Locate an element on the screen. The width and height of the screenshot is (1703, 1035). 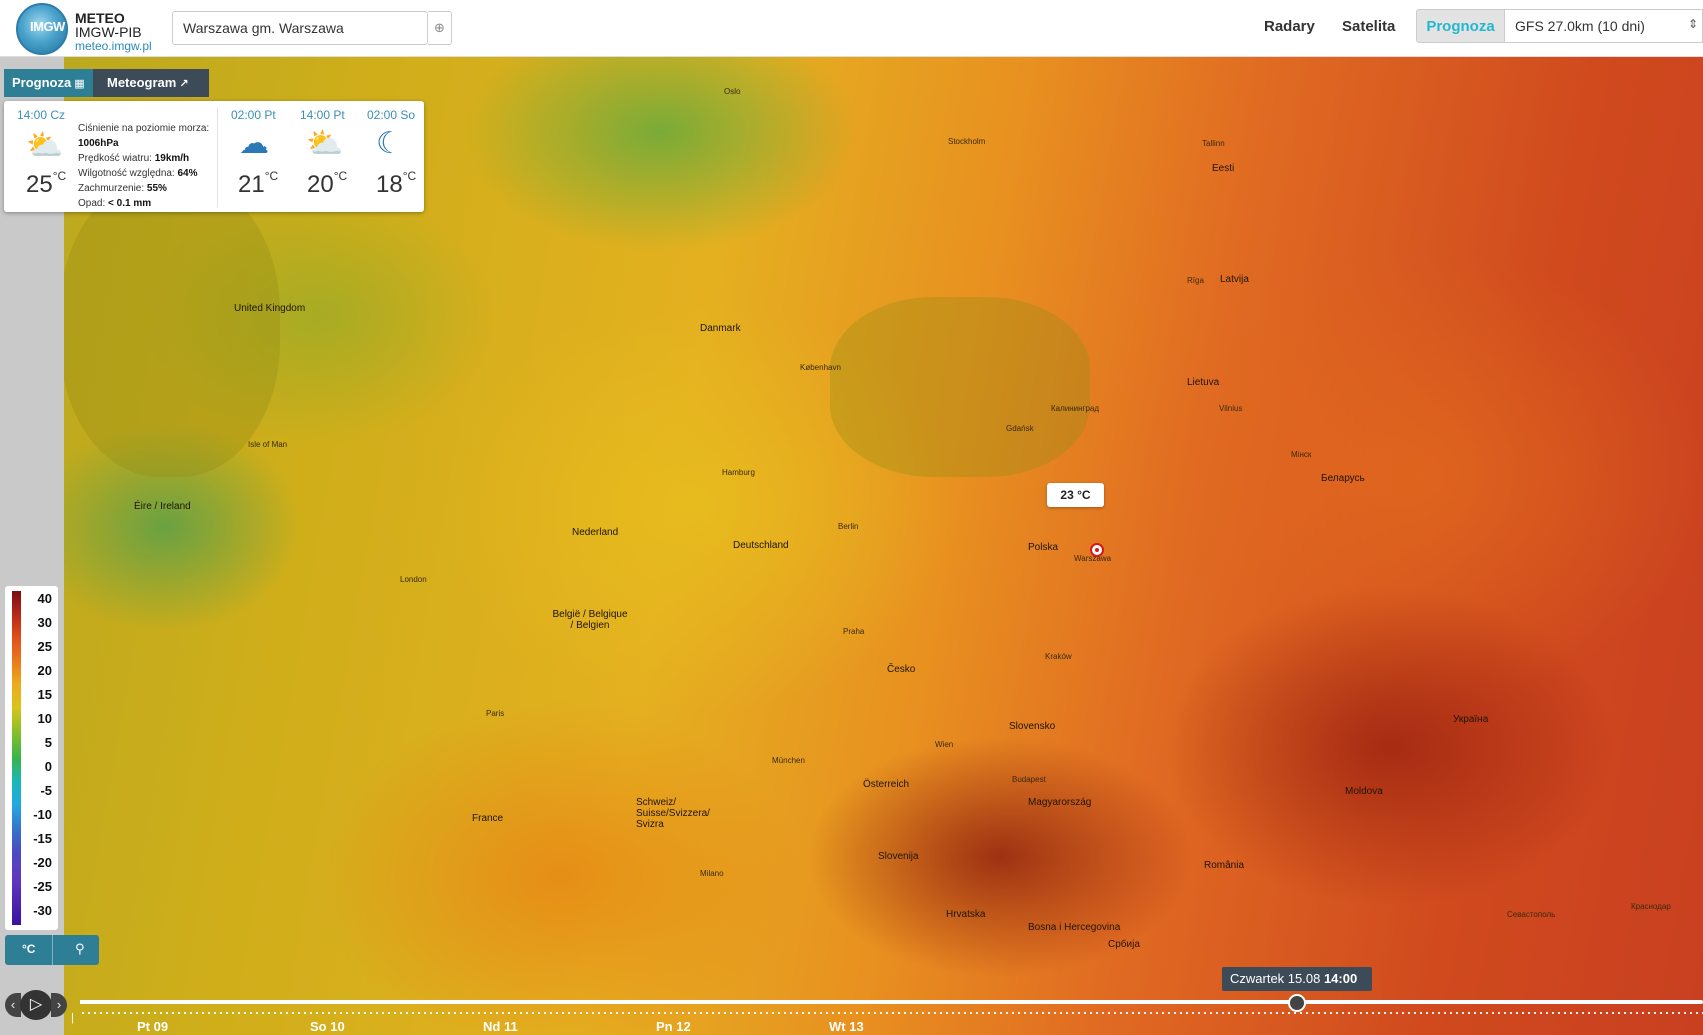
map-label-hrvatska: Hrvatska is located at coordinates (966, 914).